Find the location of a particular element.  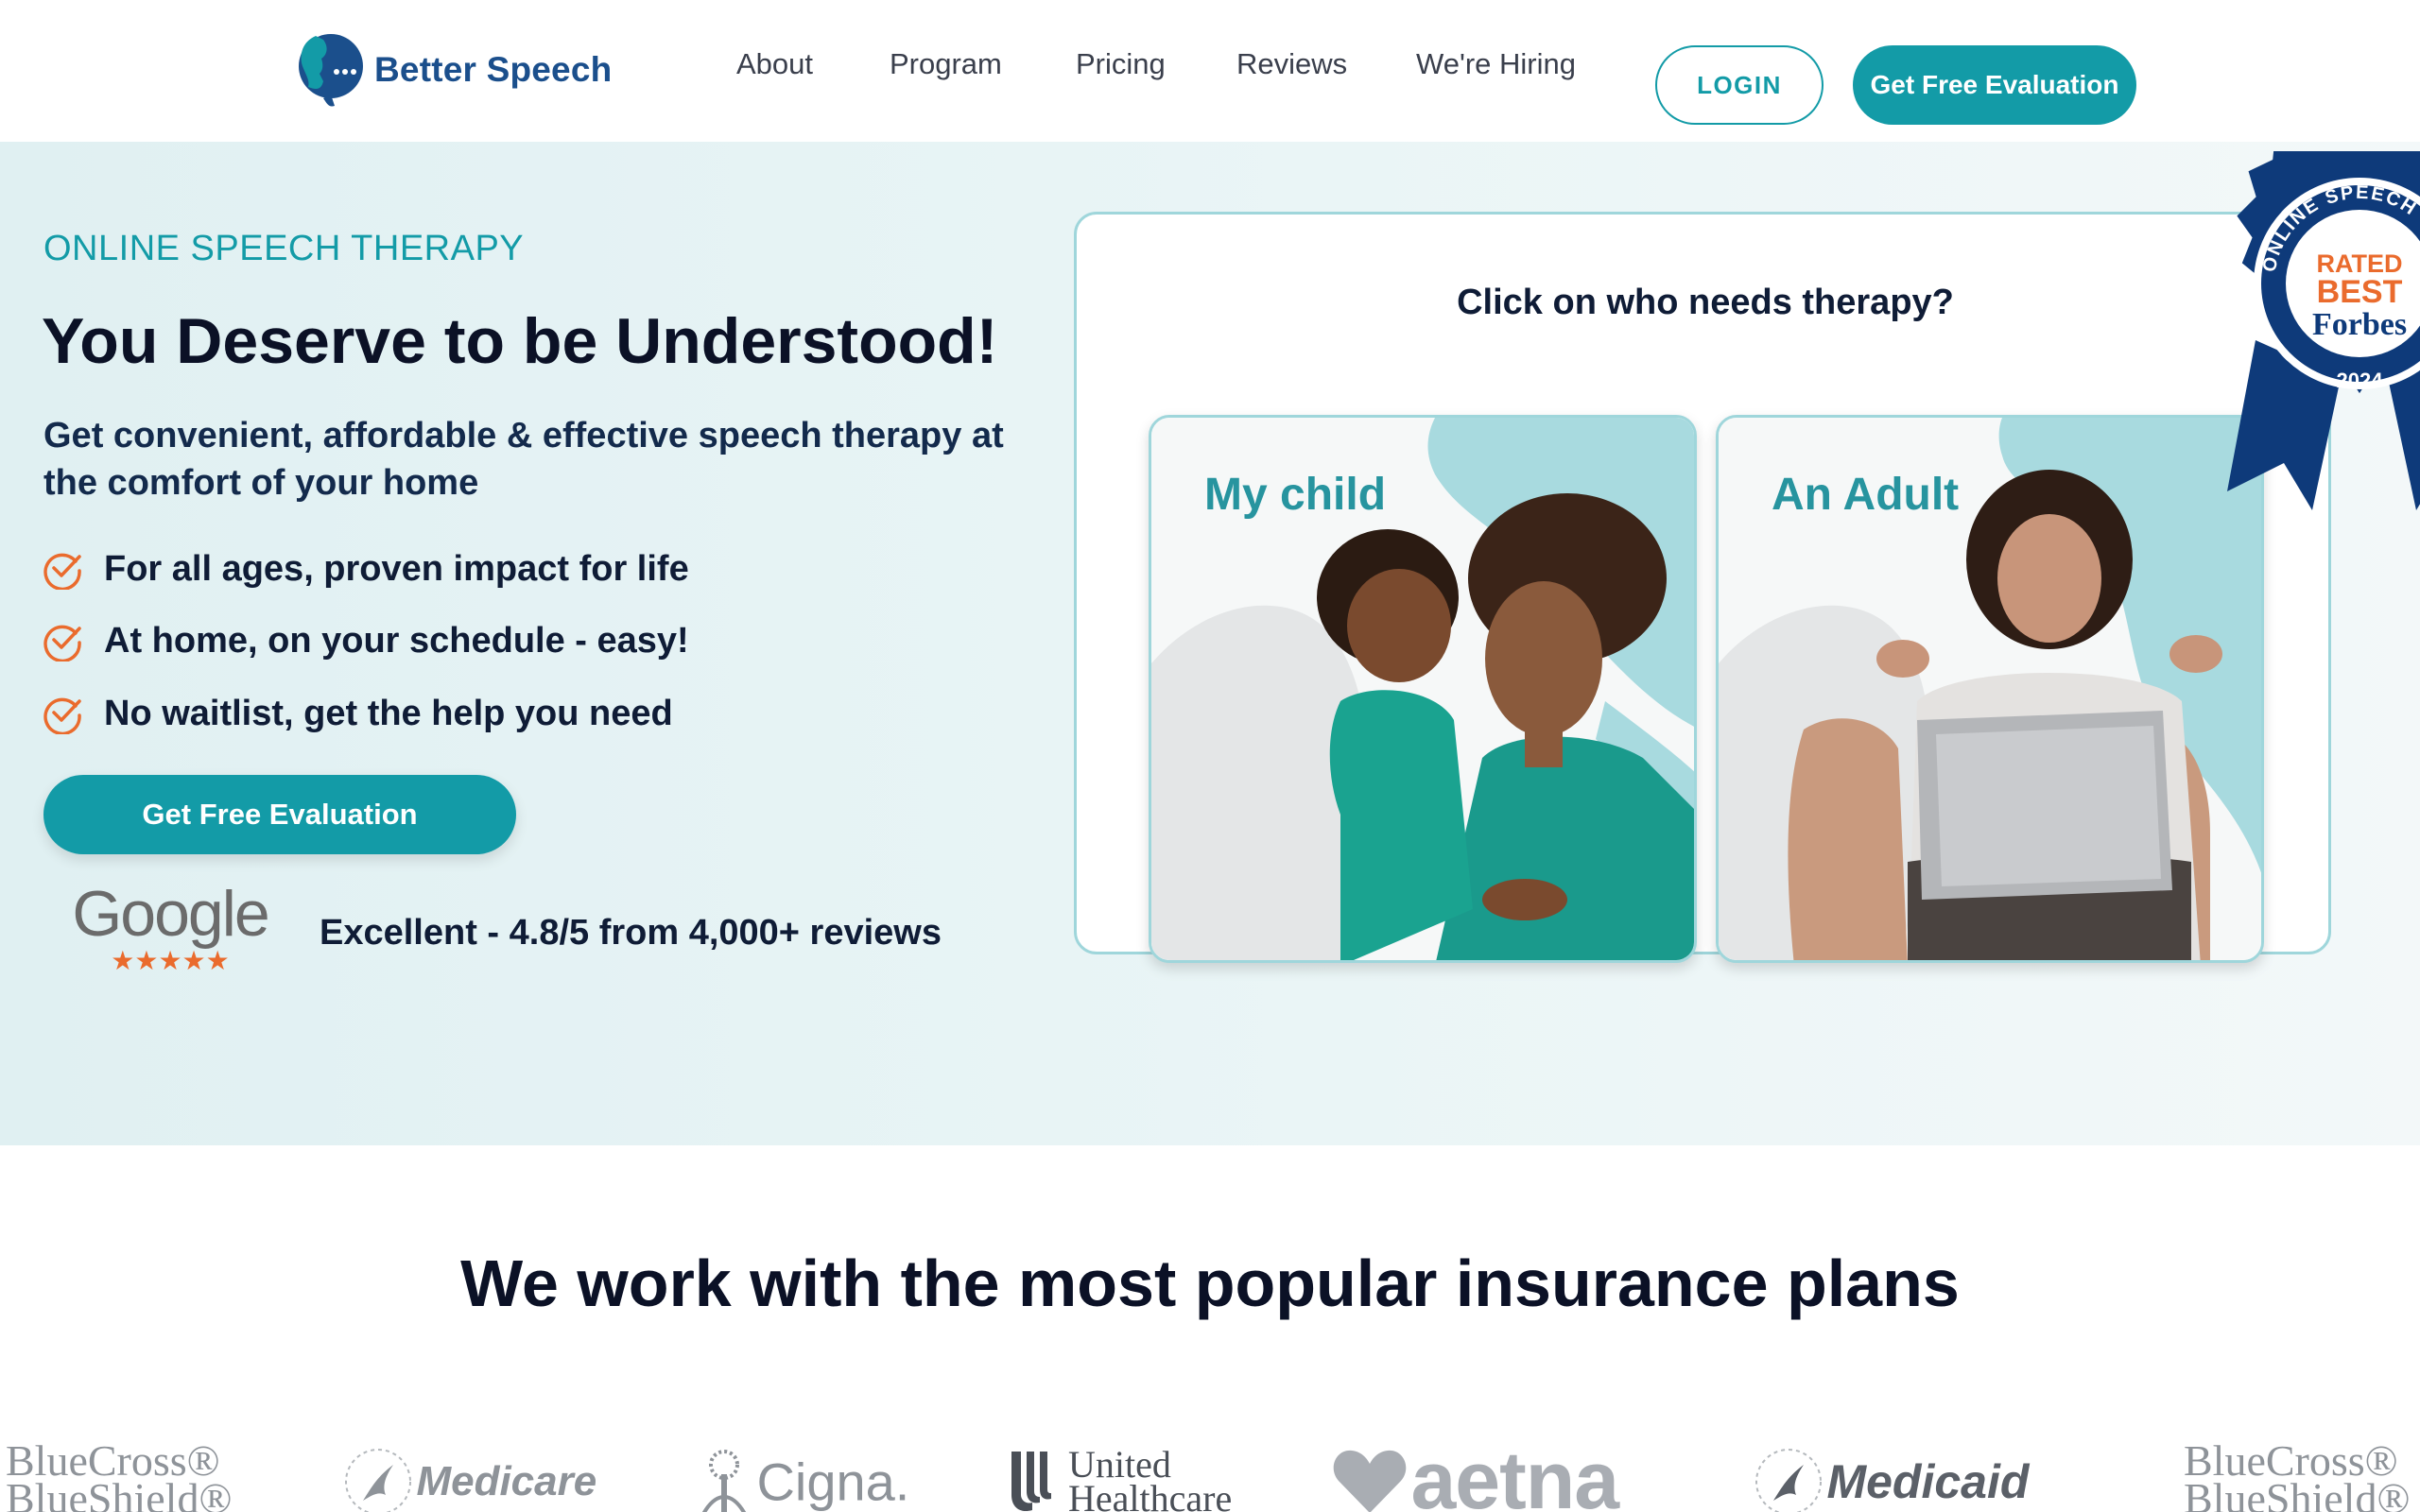

hero-title: You Deserve to be Understood! is located at coordinates (520, 341).